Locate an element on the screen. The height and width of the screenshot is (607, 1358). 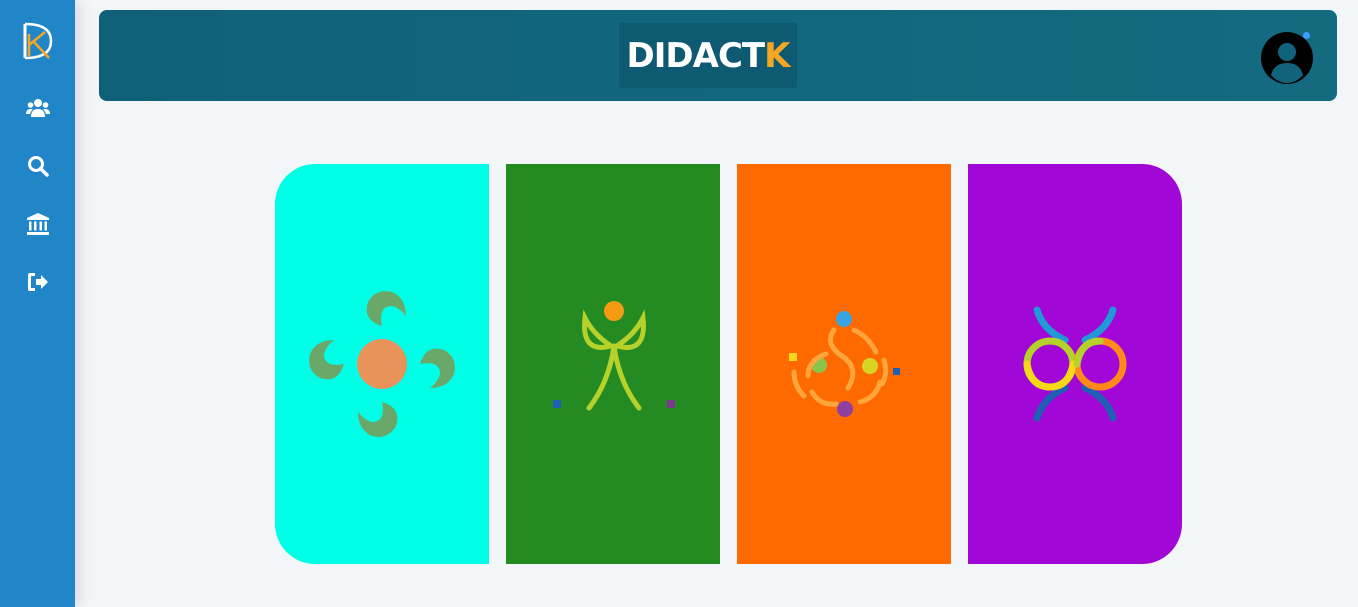
user-circle-icon is located at coordinates (1287, 58).